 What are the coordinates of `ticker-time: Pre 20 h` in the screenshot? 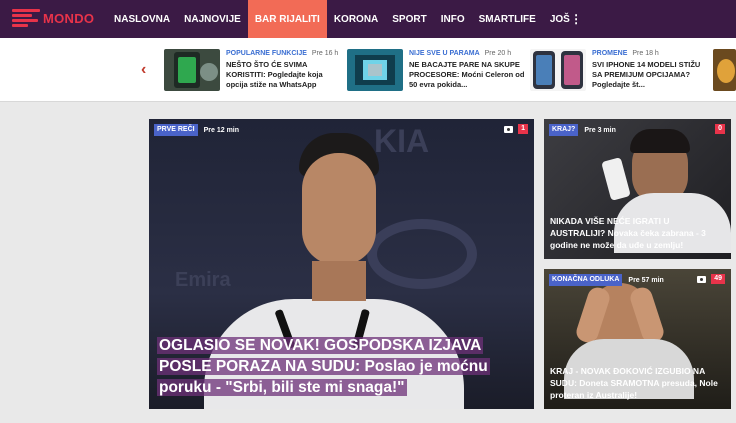 It's located at (498, 53).